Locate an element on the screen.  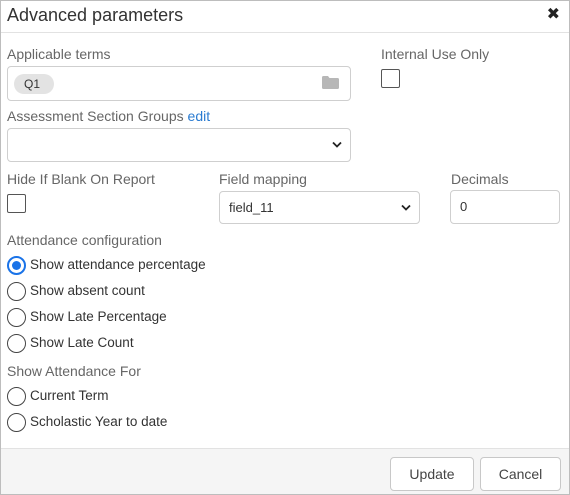
radio-label: Show Late Percentage is located at coordinates (98, 316).